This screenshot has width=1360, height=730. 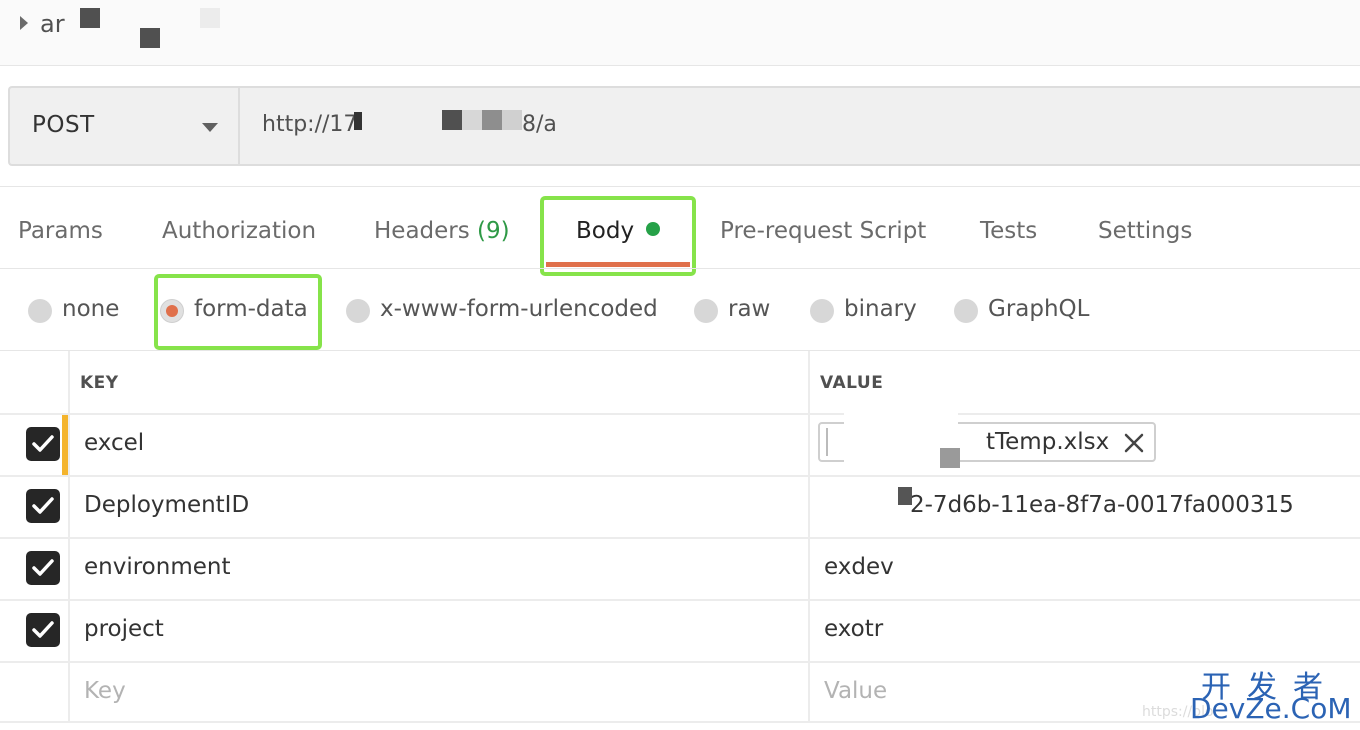 What do you see at coordinates (853, 629) in the screenshot?
I see `value-cell: exotr` at bounding box center [853, 629].